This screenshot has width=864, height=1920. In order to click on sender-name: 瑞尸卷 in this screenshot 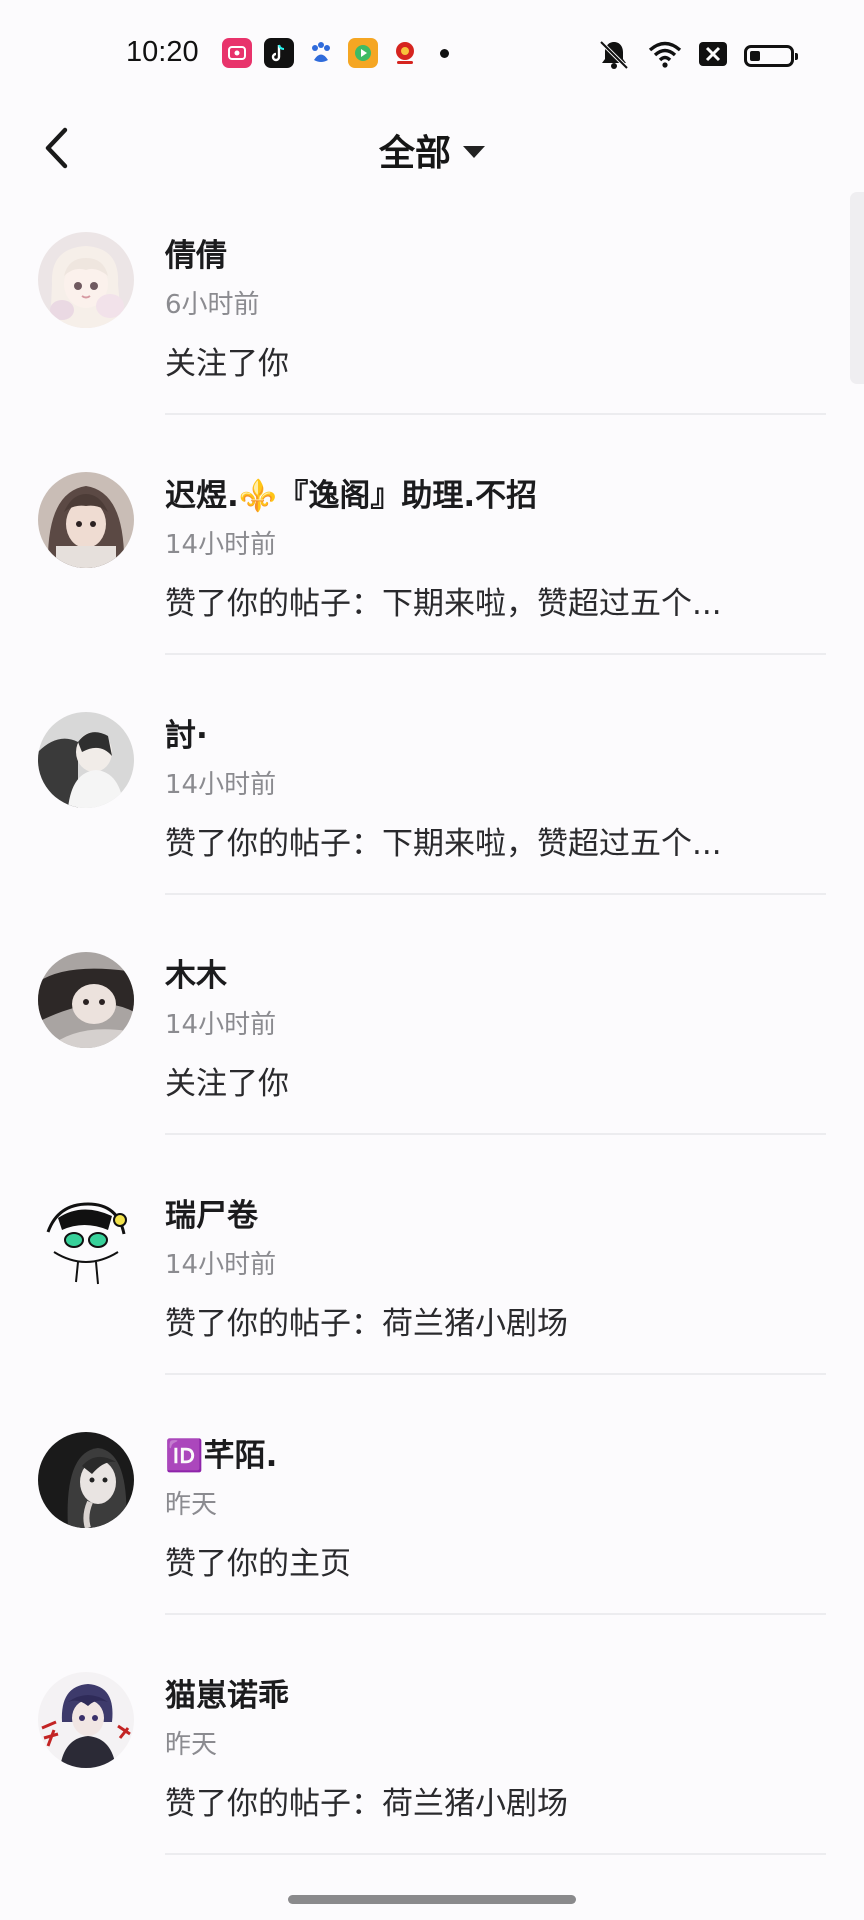, I will do `click(211, 1212)`.